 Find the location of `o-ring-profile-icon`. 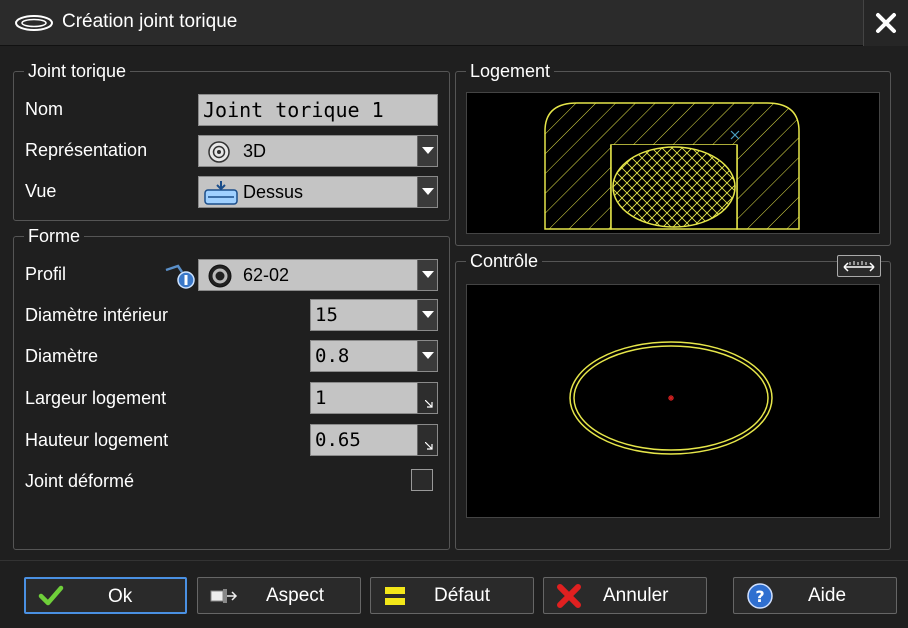

o-ring-profile-icon is located at coordinates (220, 278).